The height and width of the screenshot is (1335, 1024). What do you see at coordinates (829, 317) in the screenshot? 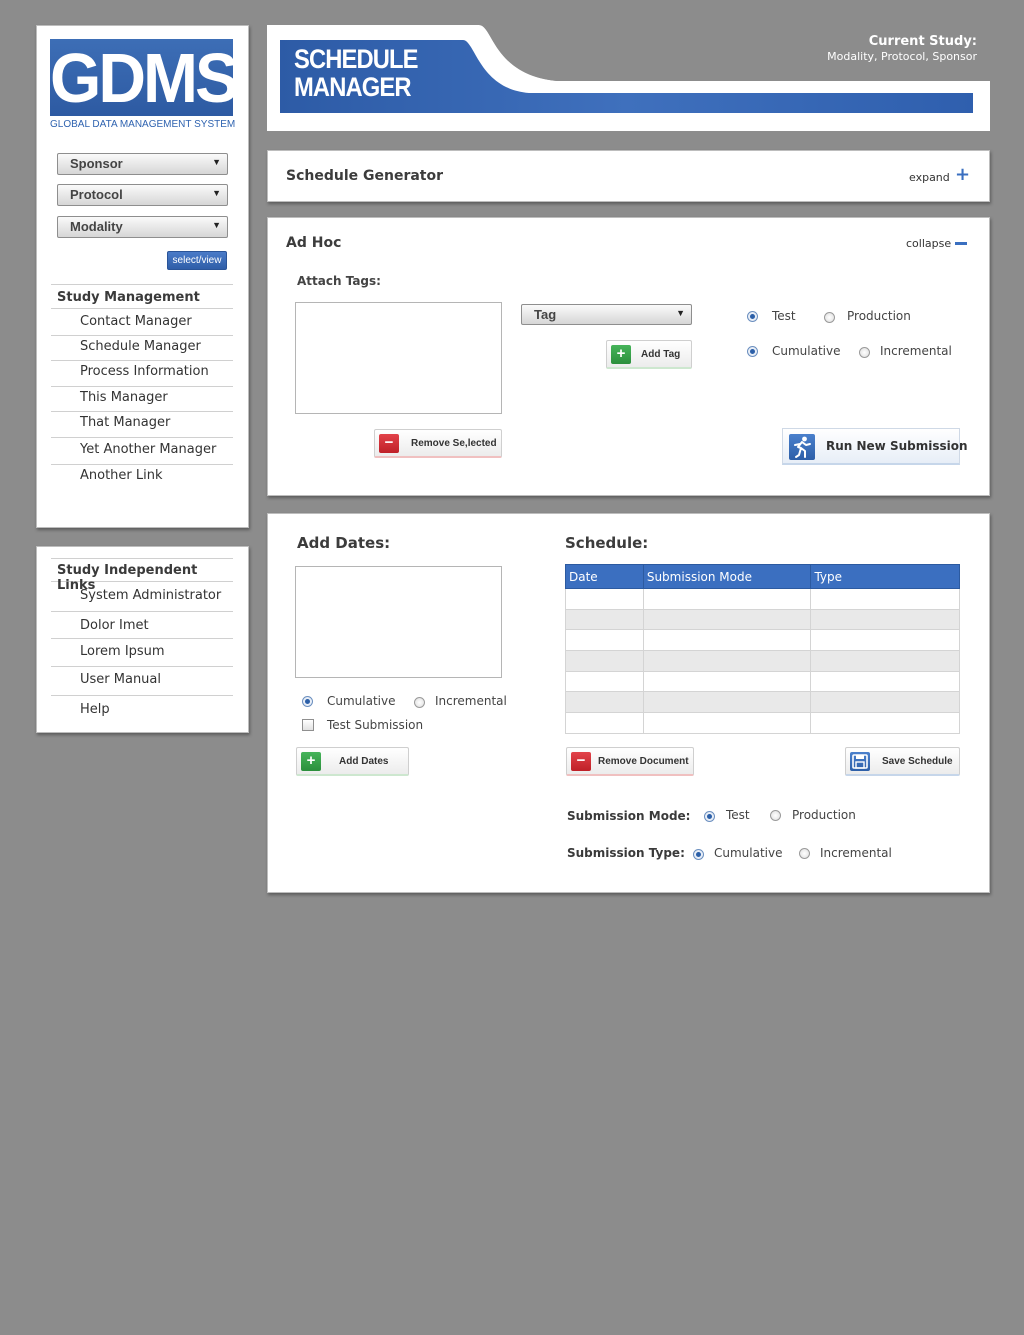
I see `env-production-radio` at bounding box center [829, 317].